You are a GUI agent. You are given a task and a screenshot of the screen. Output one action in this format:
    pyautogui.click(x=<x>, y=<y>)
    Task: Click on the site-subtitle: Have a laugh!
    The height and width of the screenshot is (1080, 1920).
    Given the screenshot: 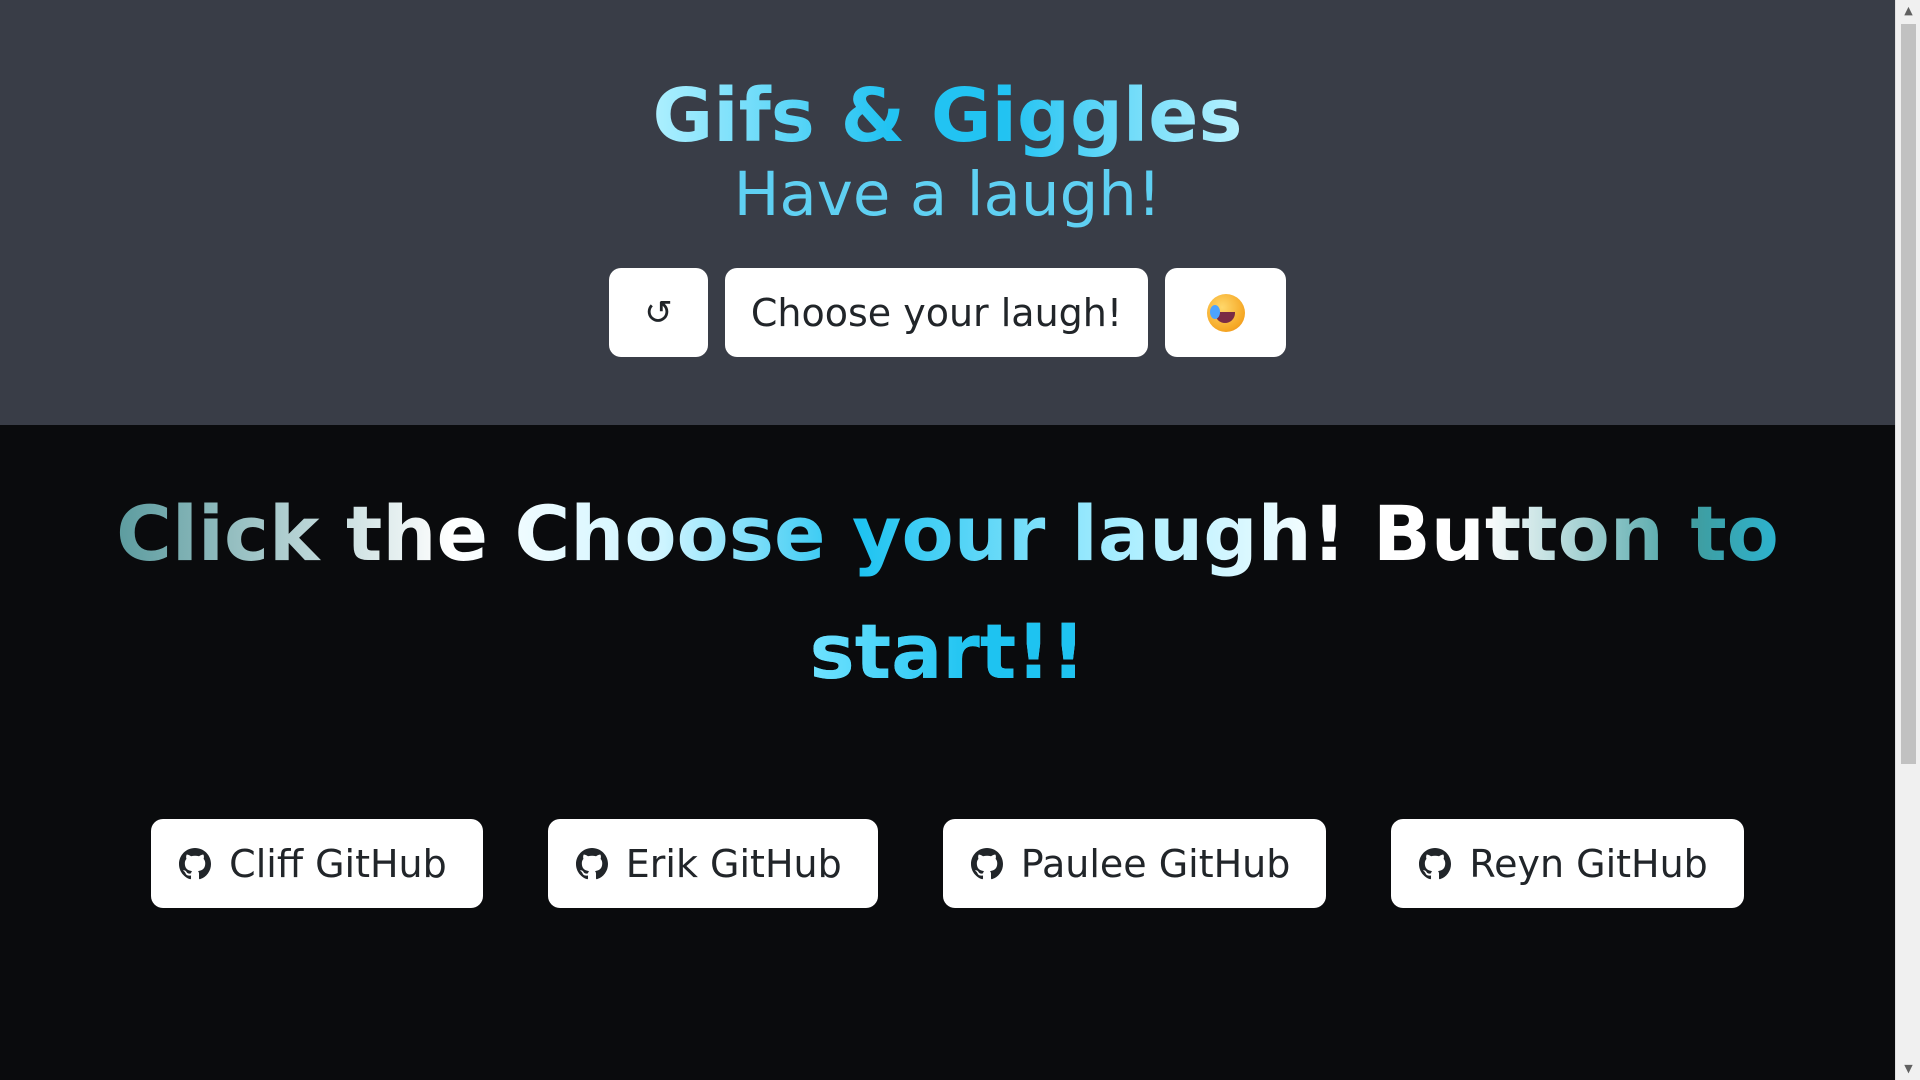 What is the action you would take?
    pyautogui.click(x=947, y=194)
    